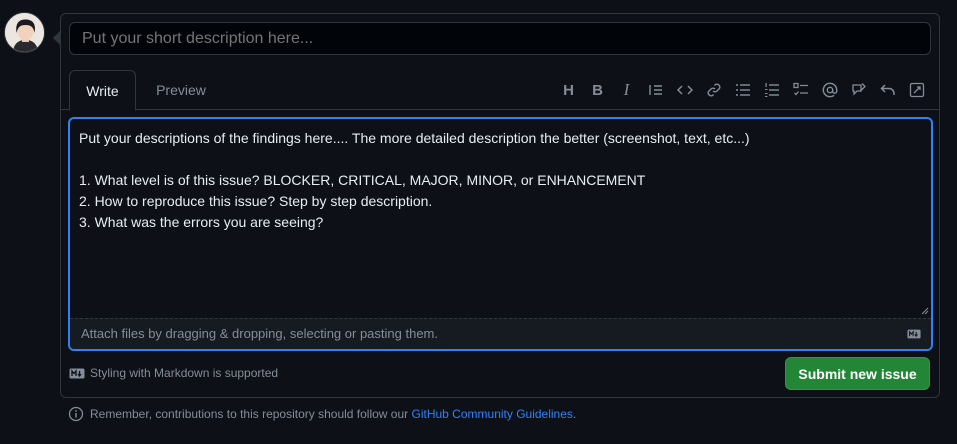 The image size is (957, 444). I want to click on tab-write: Write, so click(102, 90).